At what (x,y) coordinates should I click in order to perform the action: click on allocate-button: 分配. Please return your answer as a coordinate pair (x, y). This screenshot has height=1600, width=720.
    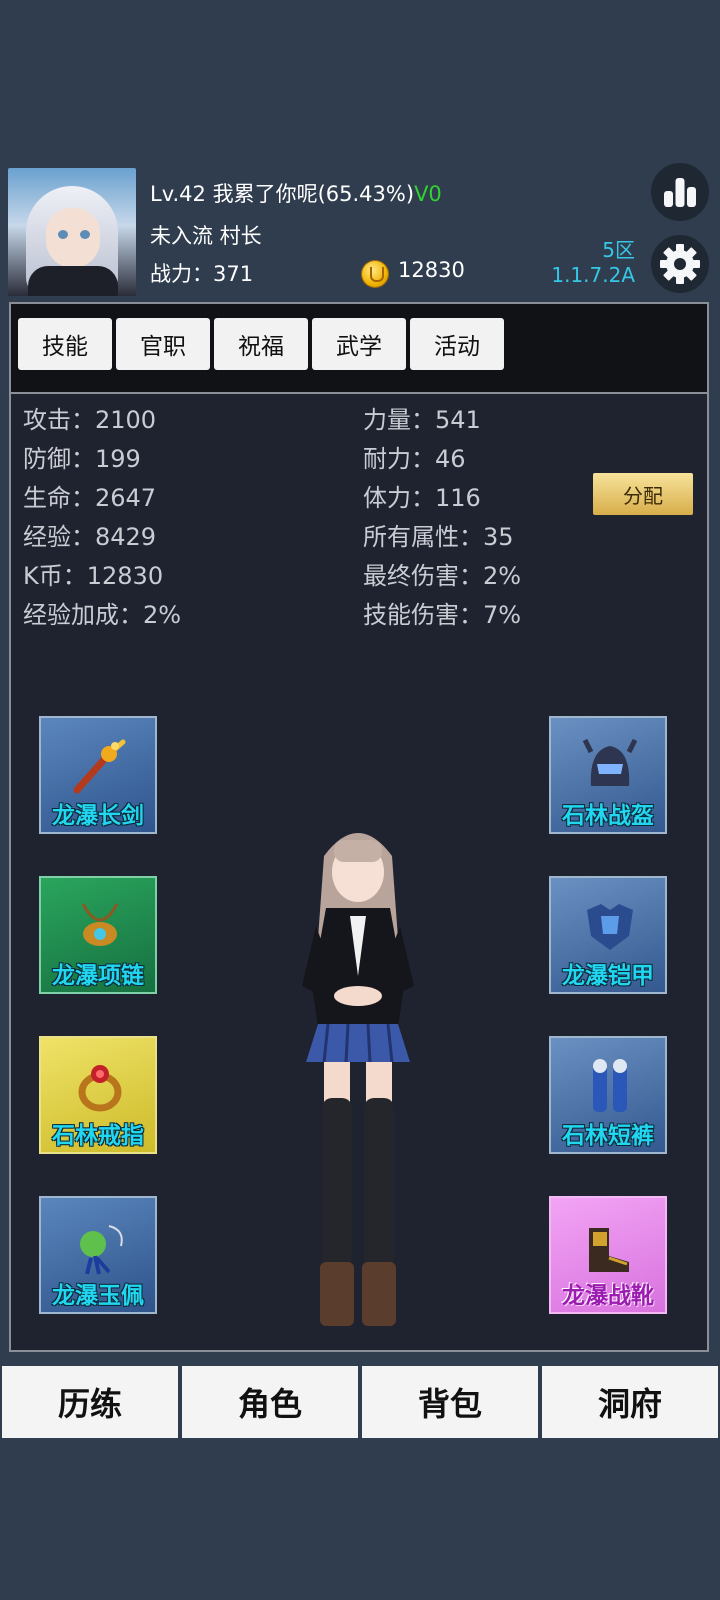
    Looking at the image, I should click on (643, 494).